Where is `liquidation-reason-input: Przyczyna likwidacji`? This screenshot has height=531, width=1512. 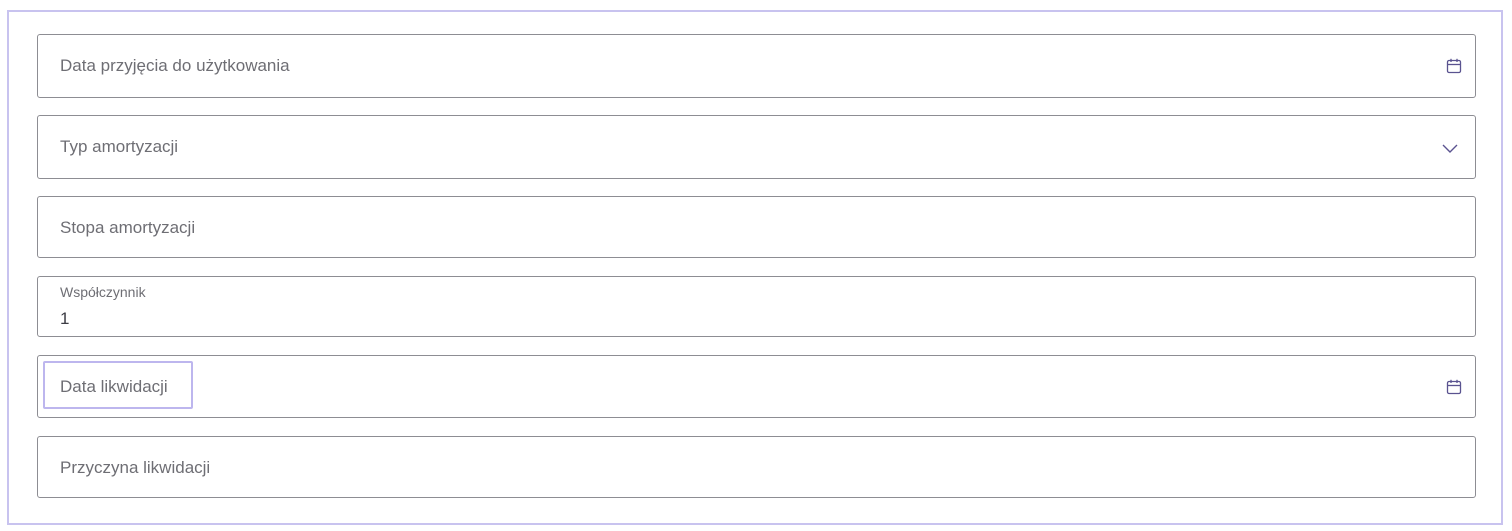
liquidation-reason-input: Przyczyna likwidacji is located at coordinates (756, 467).